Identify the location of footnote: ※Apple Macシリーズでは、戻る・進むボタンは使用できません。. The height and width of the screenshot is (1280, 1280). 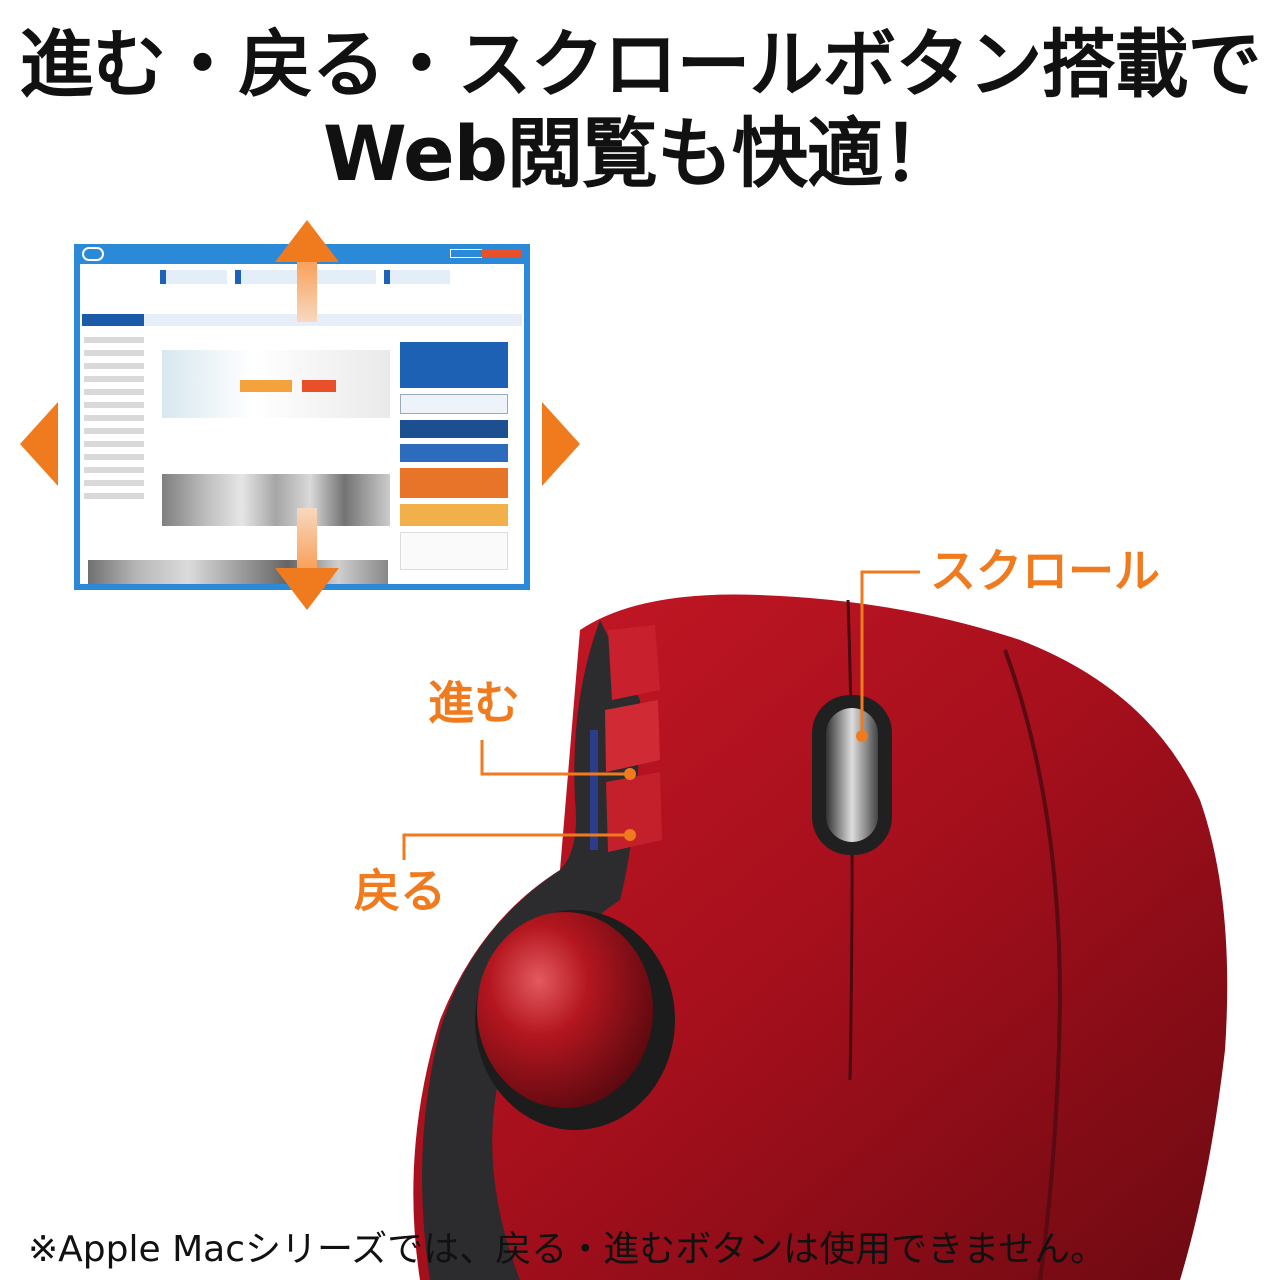
(567, 1249).